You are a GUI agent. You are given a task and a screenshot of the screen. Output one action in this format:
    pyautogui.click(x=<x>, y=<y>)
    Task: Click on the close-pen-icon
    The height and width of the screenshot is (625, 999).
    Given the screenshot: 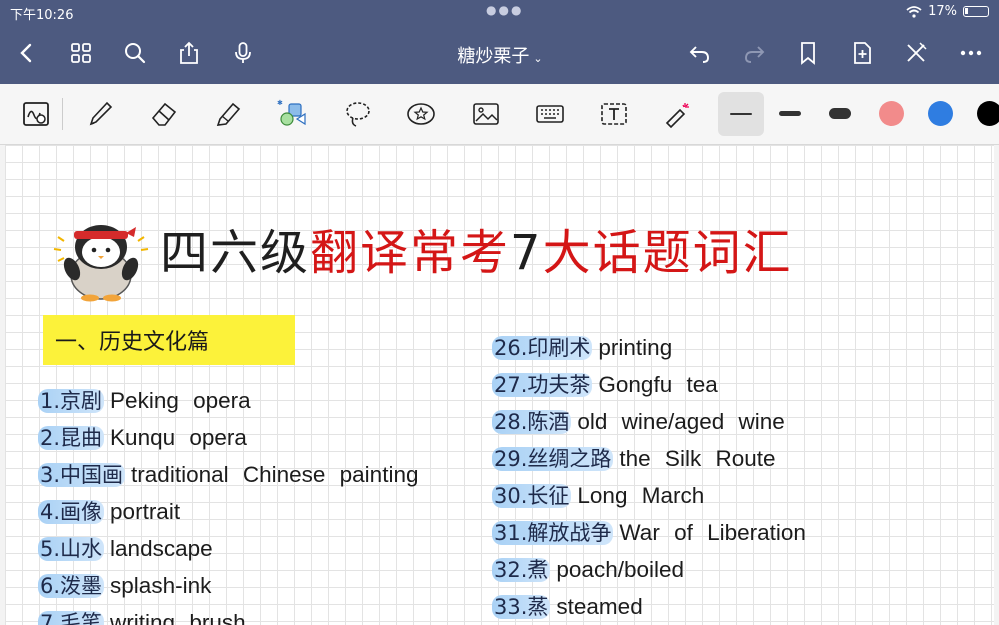 What is the action you would take?
    pyautogui.click(x=916, y=53)
    